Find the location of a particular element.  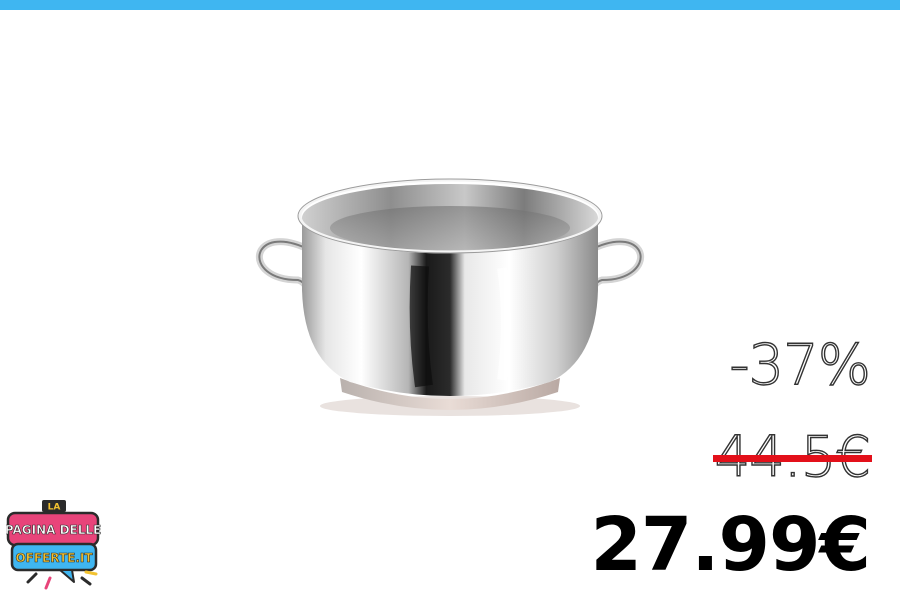

strikethrough-line is located at coordinates (792, 458).